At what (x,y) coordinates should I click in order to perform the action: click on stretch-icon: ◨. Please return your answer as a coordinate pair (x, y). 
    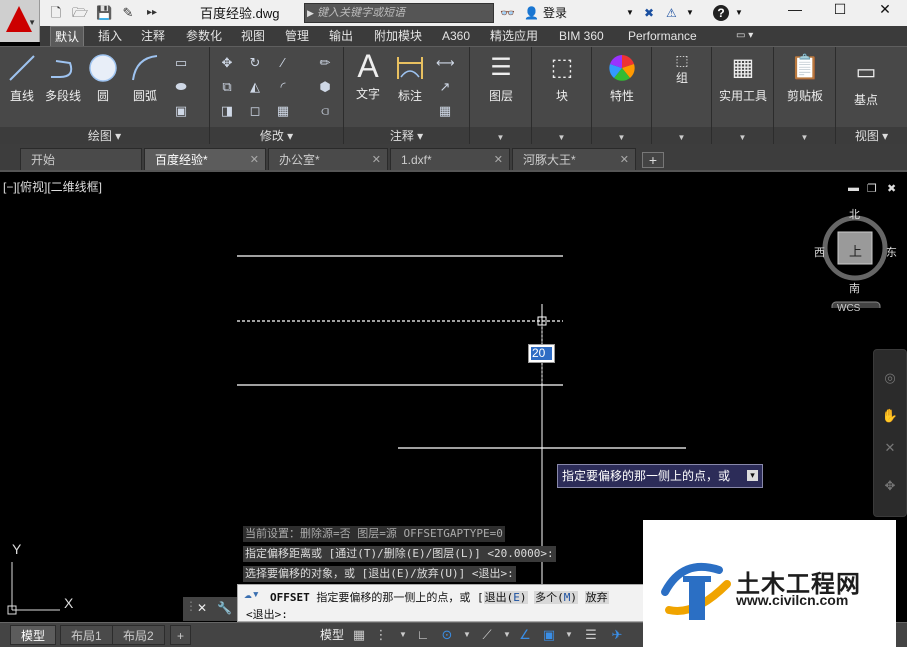
    Looking at the image, I should click on (227, 111).